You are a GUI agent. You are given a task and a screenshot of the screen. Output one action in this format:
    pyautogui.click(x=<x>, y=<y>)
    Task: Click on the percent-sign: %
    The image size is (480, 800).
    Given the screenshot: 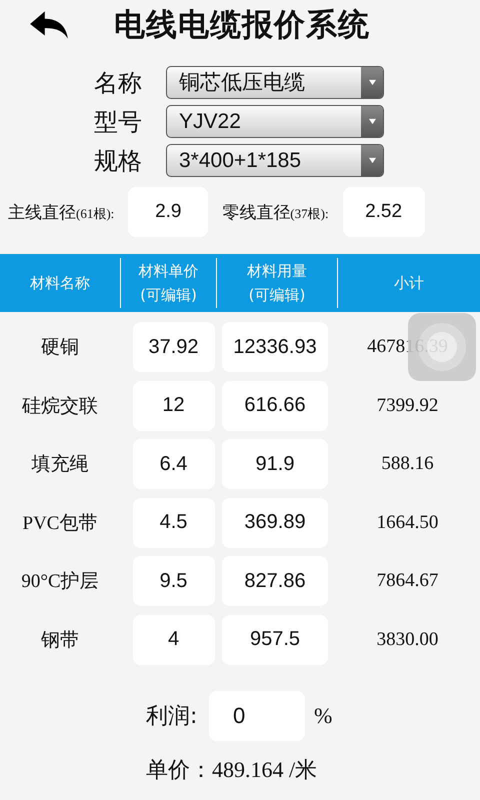 What is the action you would take?
    pyautogui.click(x=323, y=716)
    